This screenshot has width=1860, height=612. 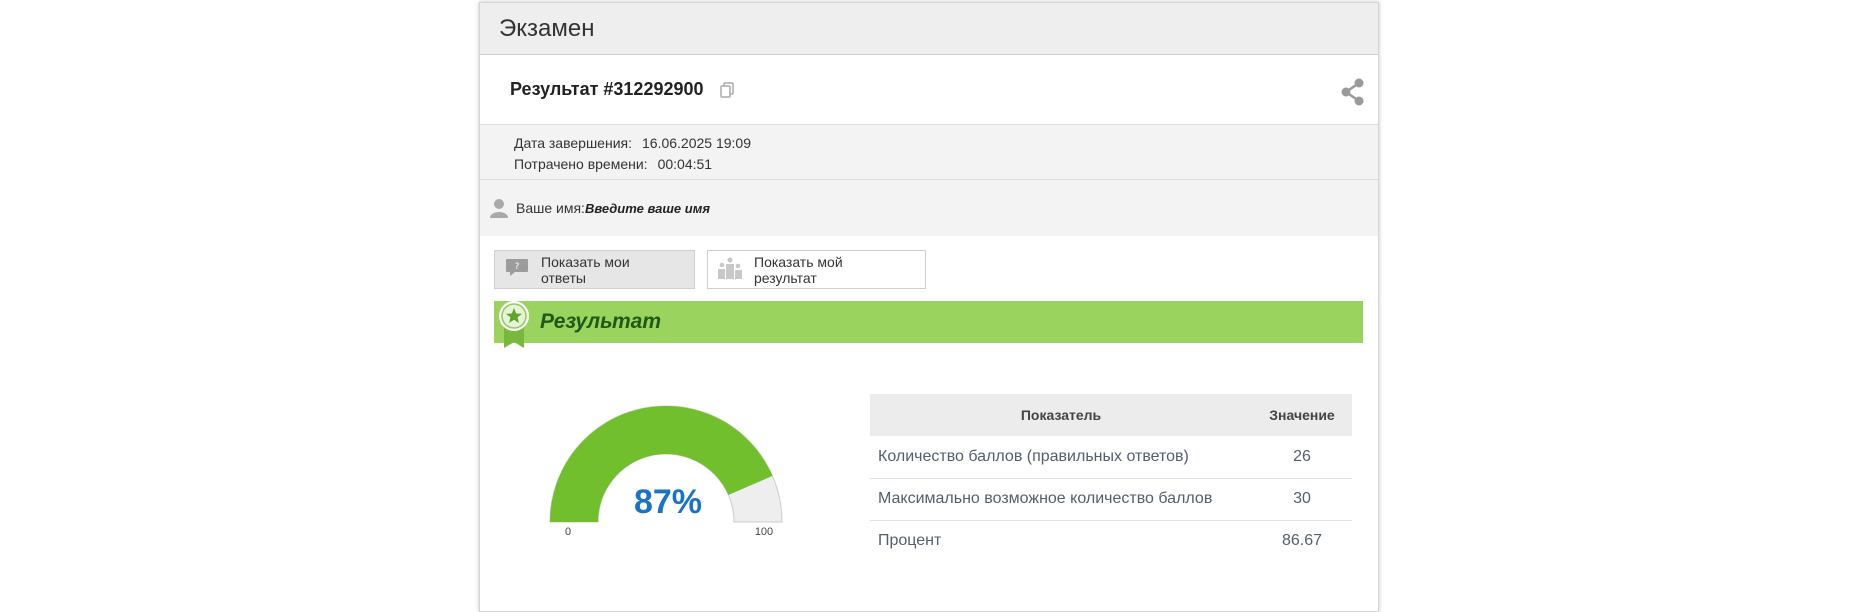 What do you see at coordinates (1302, 541) in the screenshot?
I see `table-cell-value: 86.67` at bounding box center [1302, 541].